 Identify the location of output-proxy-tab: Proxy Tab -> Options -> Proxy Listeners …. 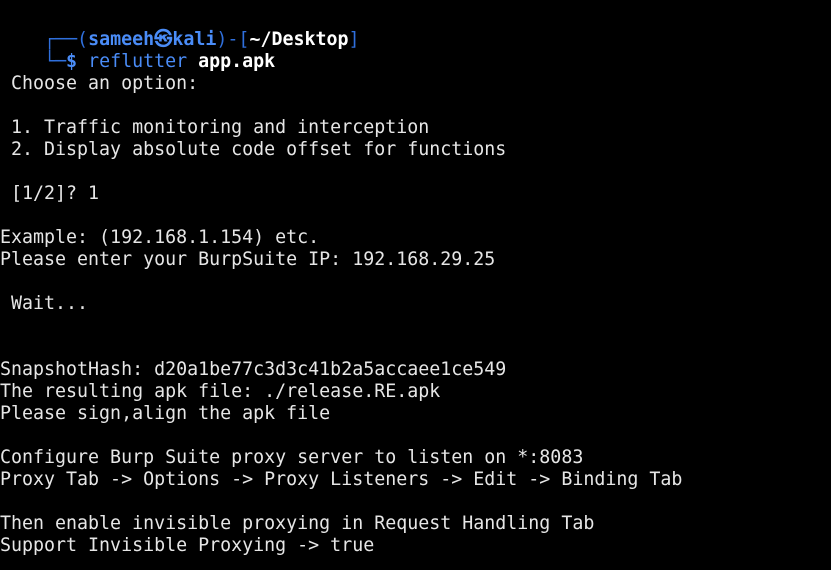
(341, 479).